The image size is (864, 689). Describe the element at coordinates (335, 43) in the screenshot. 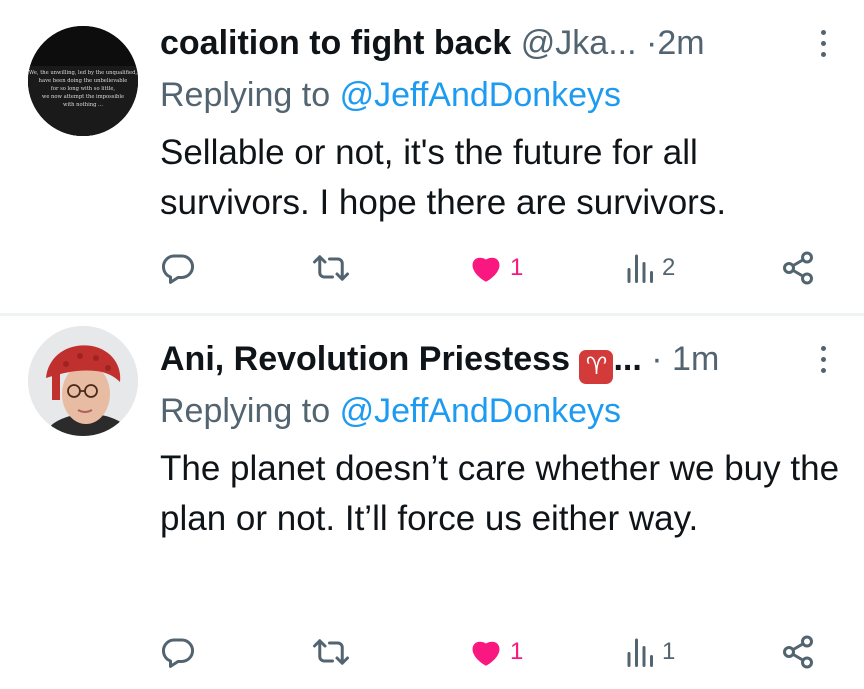

I see `author-name: coalition to fight back` at that location.